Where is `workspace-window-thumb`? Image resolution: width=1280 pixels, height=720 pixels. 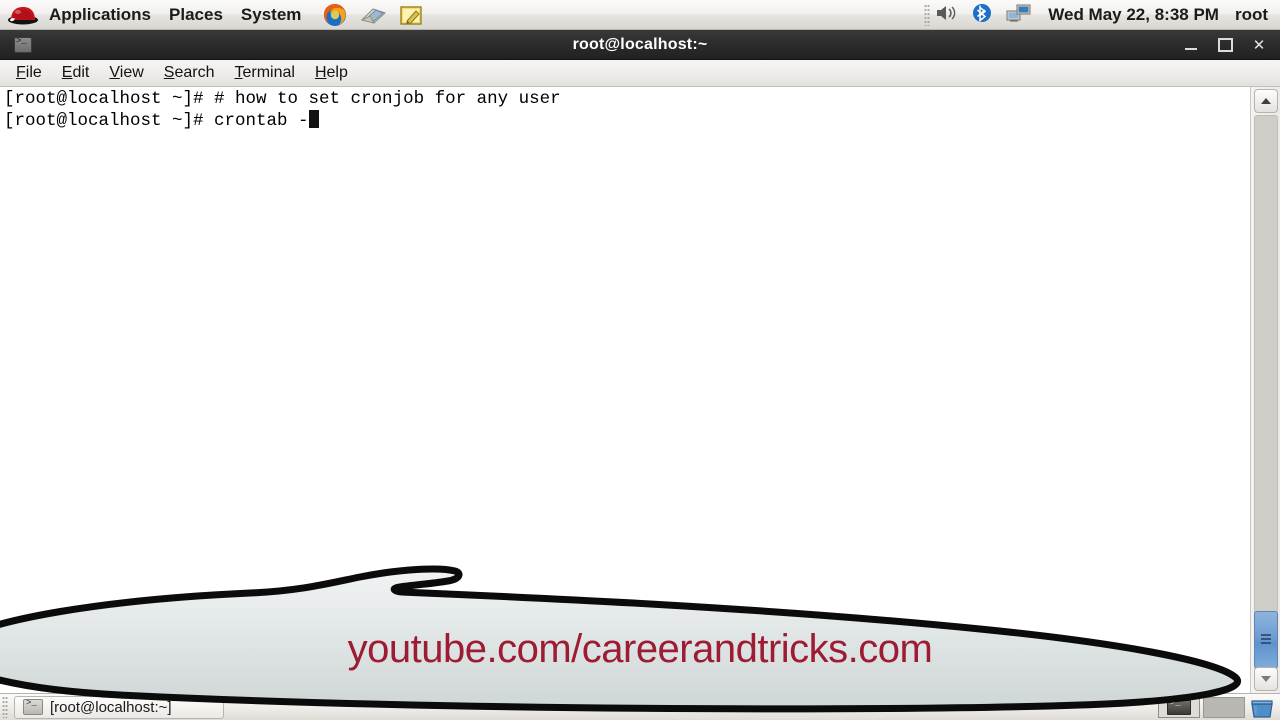
workspace-window-thumb is located at coordinates (1179, 706).